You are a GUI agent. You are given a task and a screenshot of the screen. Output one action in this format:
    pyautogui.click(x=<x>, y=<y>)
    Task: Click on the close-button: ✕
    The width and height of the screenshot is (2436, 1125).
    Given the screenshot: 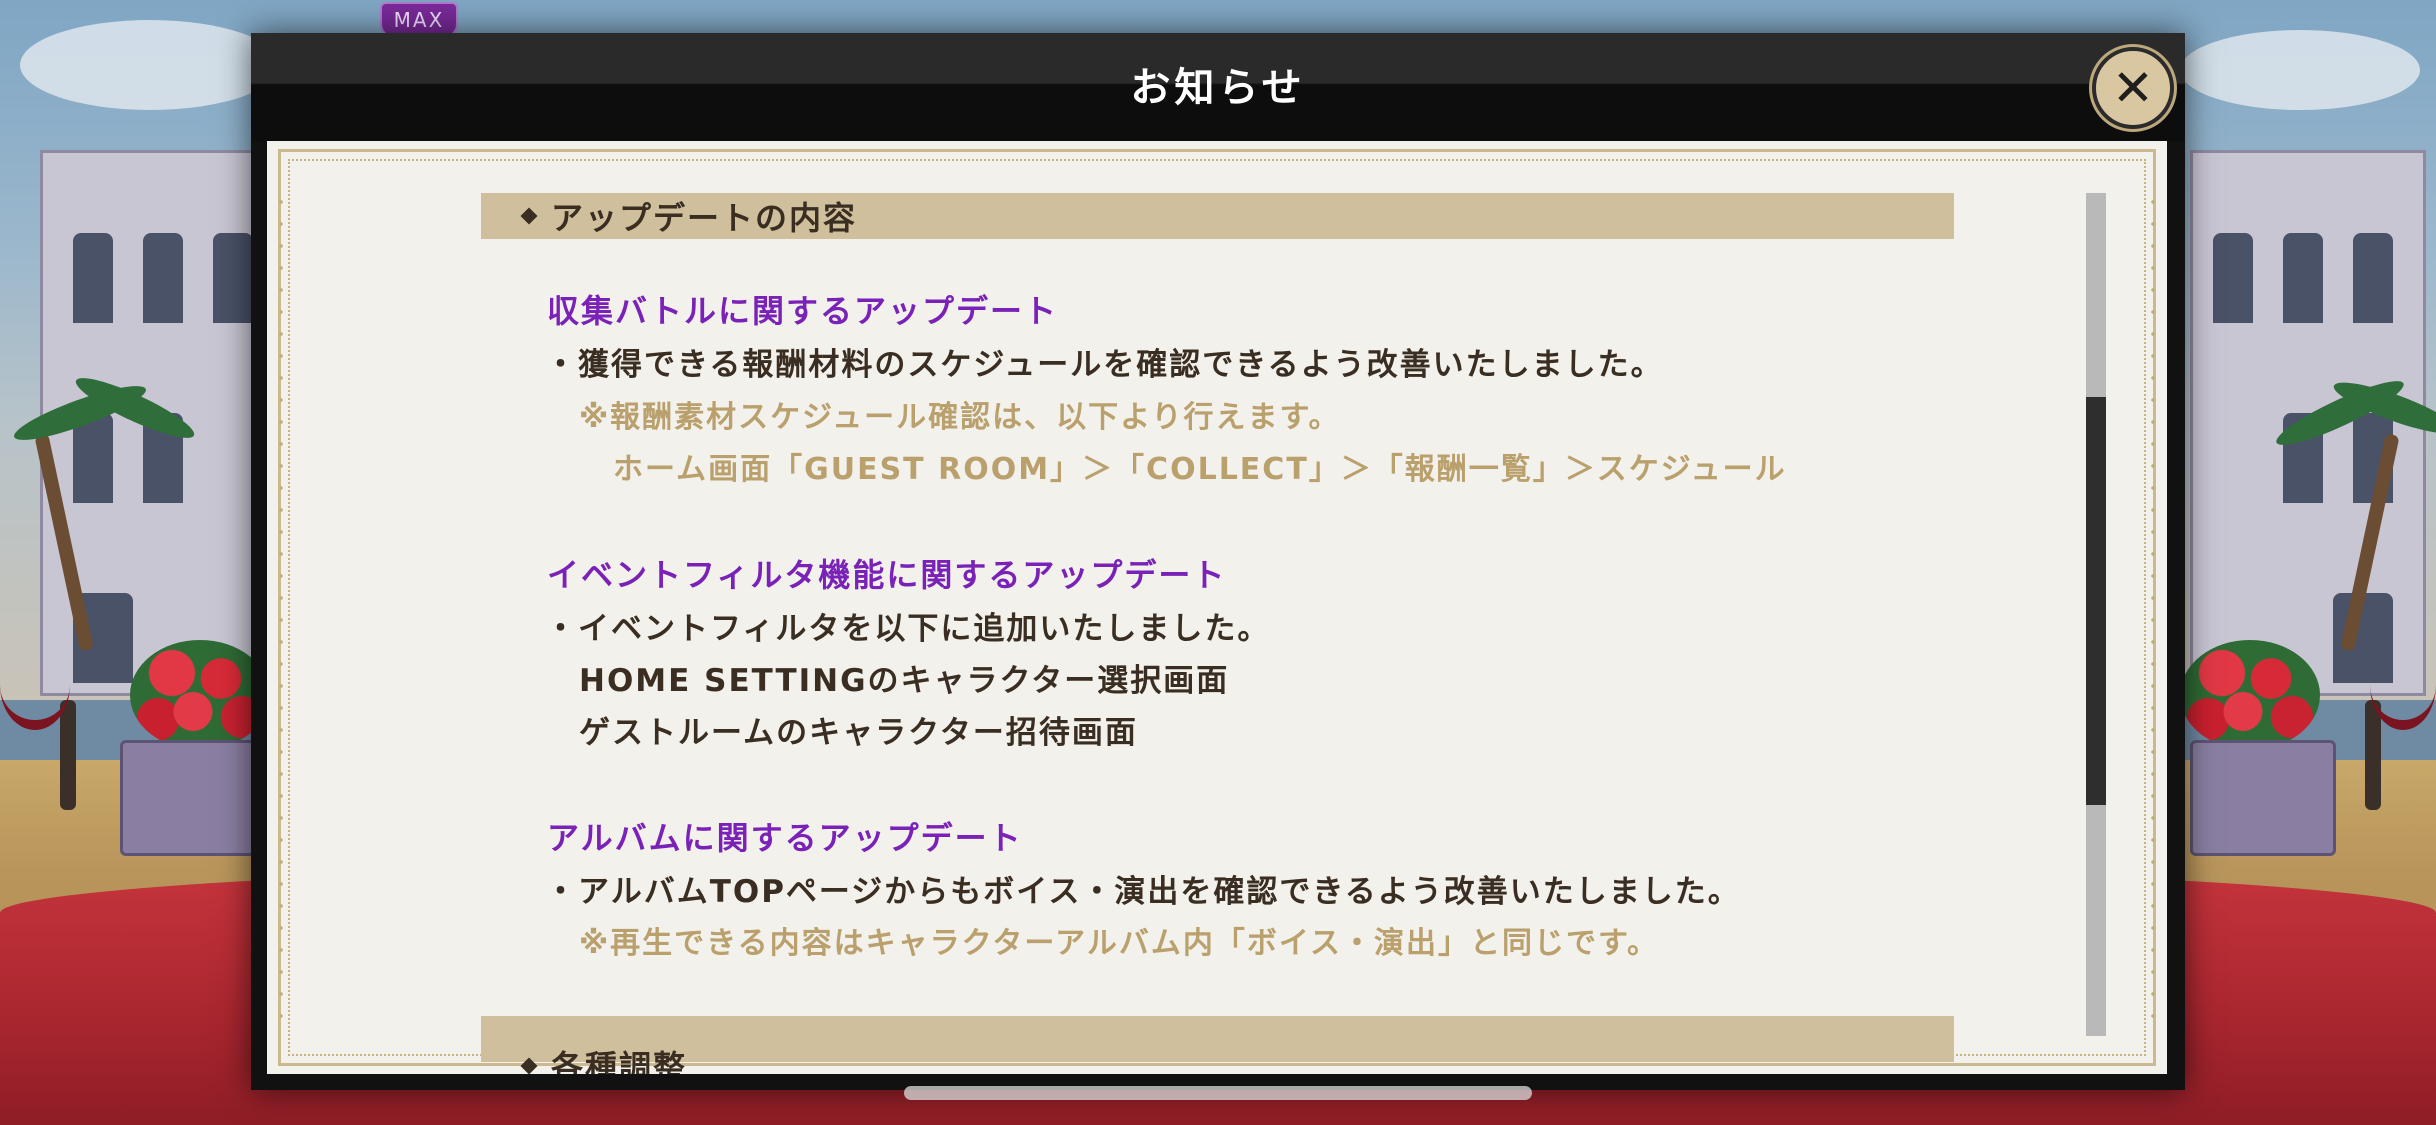 What is the action you would take?
    pyautogui.click(x=2133, y=88)
    